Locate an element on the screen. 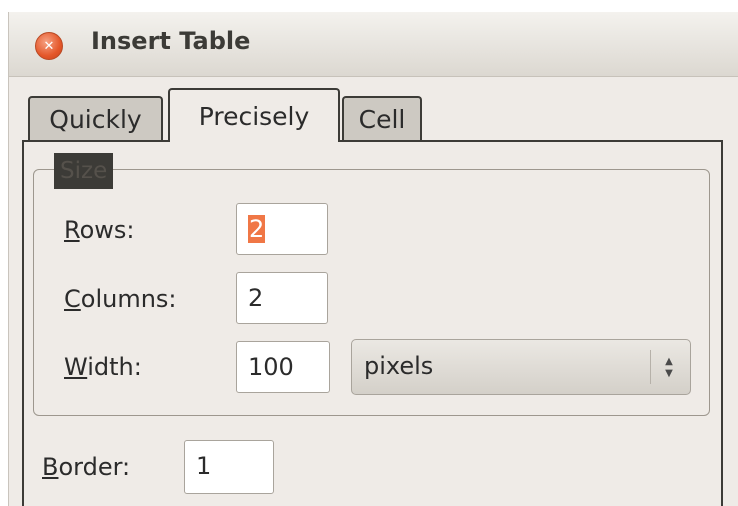 The width and height of the screenshot is (738, 506). columns-label: Columns: is located at coordinates (120, 299).